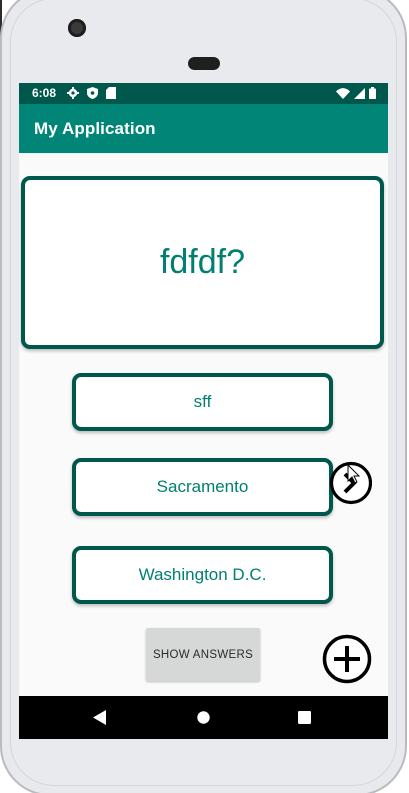  I want to click on shield-icon, so click(92, 93).